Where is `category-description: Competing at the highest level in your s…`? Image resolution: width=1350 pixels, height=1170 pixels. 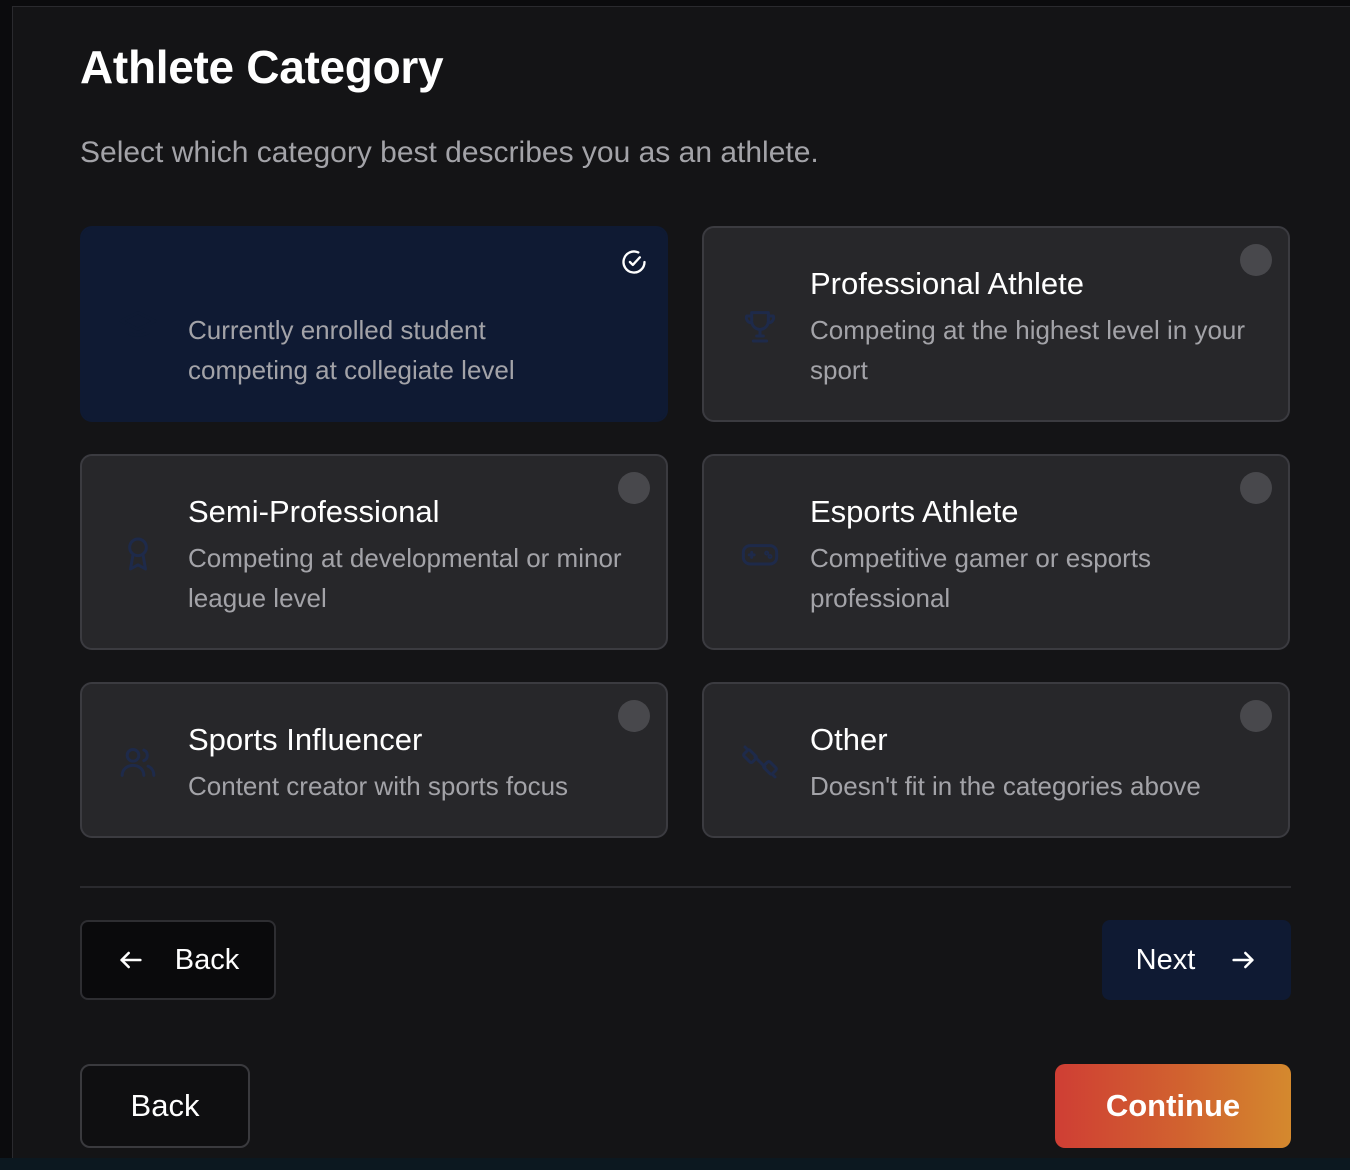
category-description: Competing at the highest level in your s… is located at coordinates (1028, 350).